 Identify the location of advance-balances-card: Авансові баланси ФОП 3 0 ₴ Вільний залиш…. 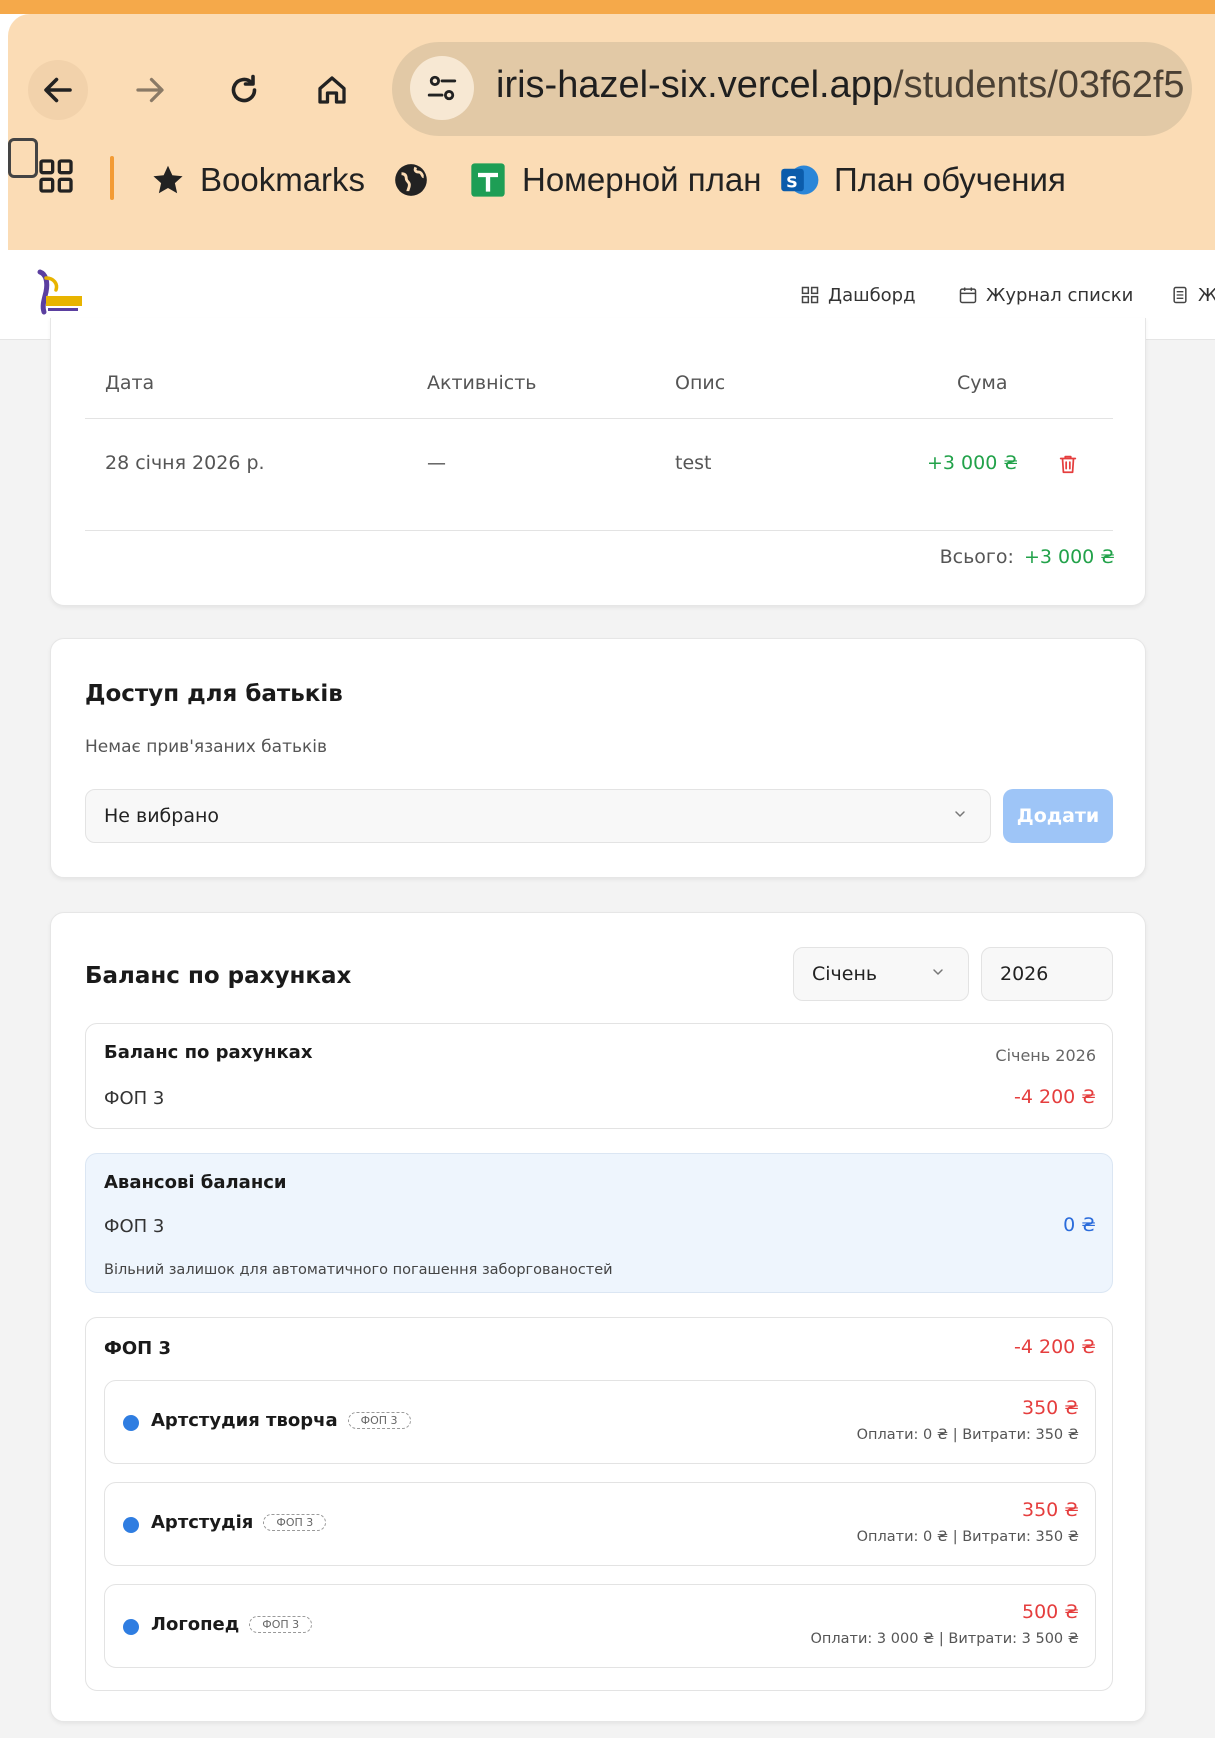
(599, 1223).